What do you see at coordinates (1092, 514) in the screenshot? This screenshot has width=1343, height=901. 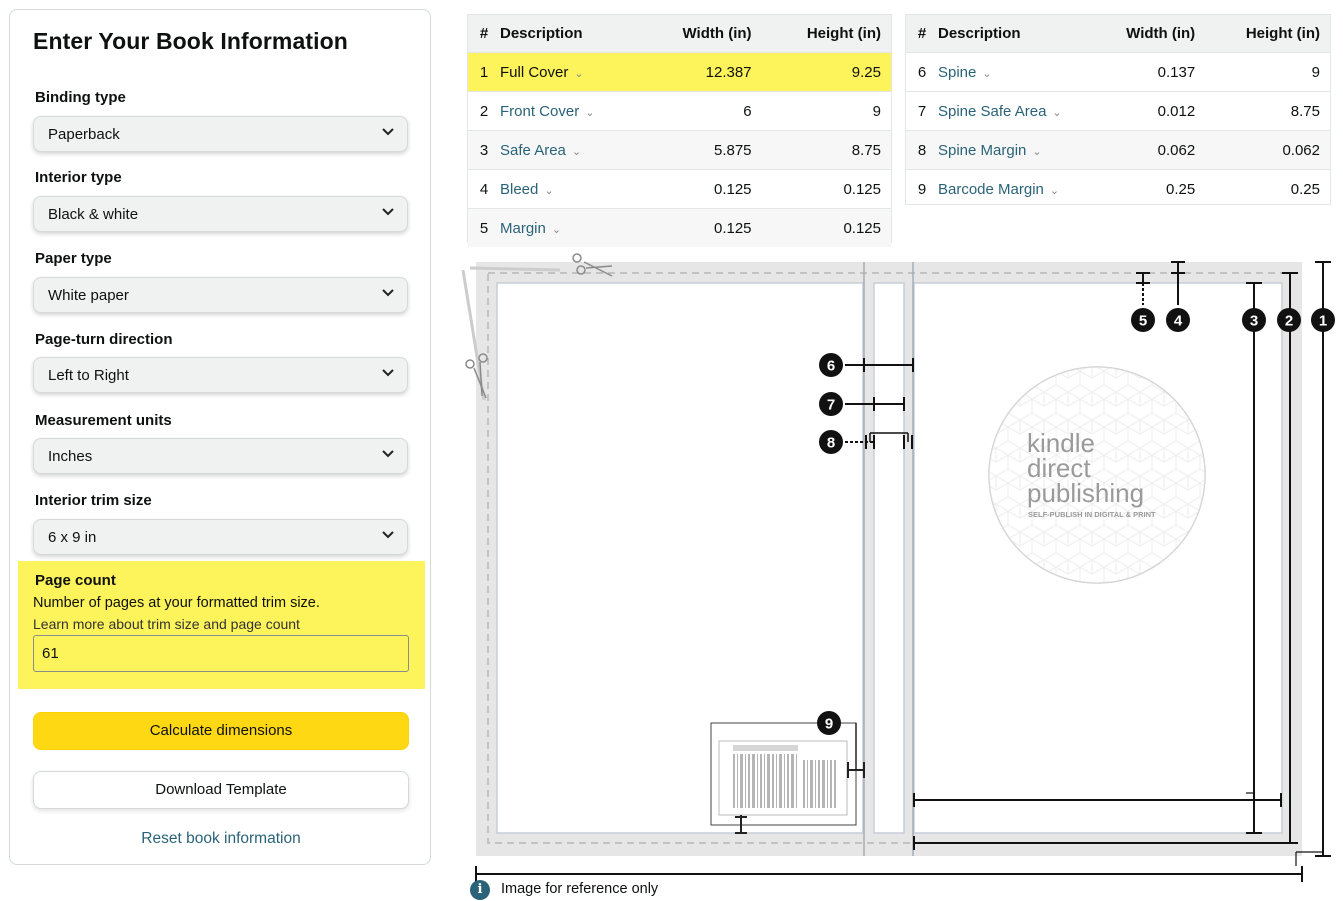 I see `logo-tagline: SELF-PUBLISH IN DIGITAL & PRINT` at bounding box center [1092, 514].